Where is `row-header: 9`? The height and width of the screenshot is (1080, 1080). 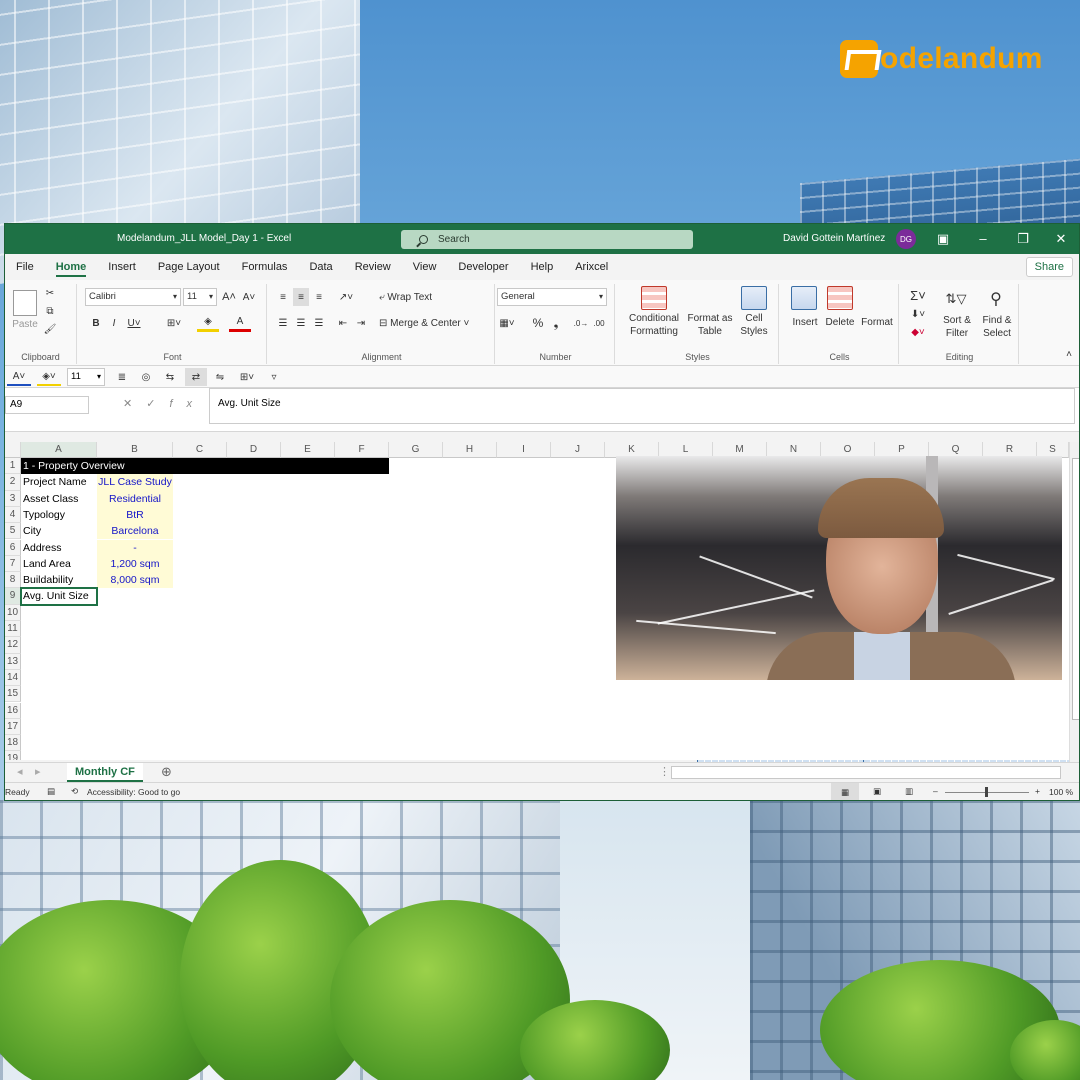 row-header: 9 is located at coordinates (13, 596).